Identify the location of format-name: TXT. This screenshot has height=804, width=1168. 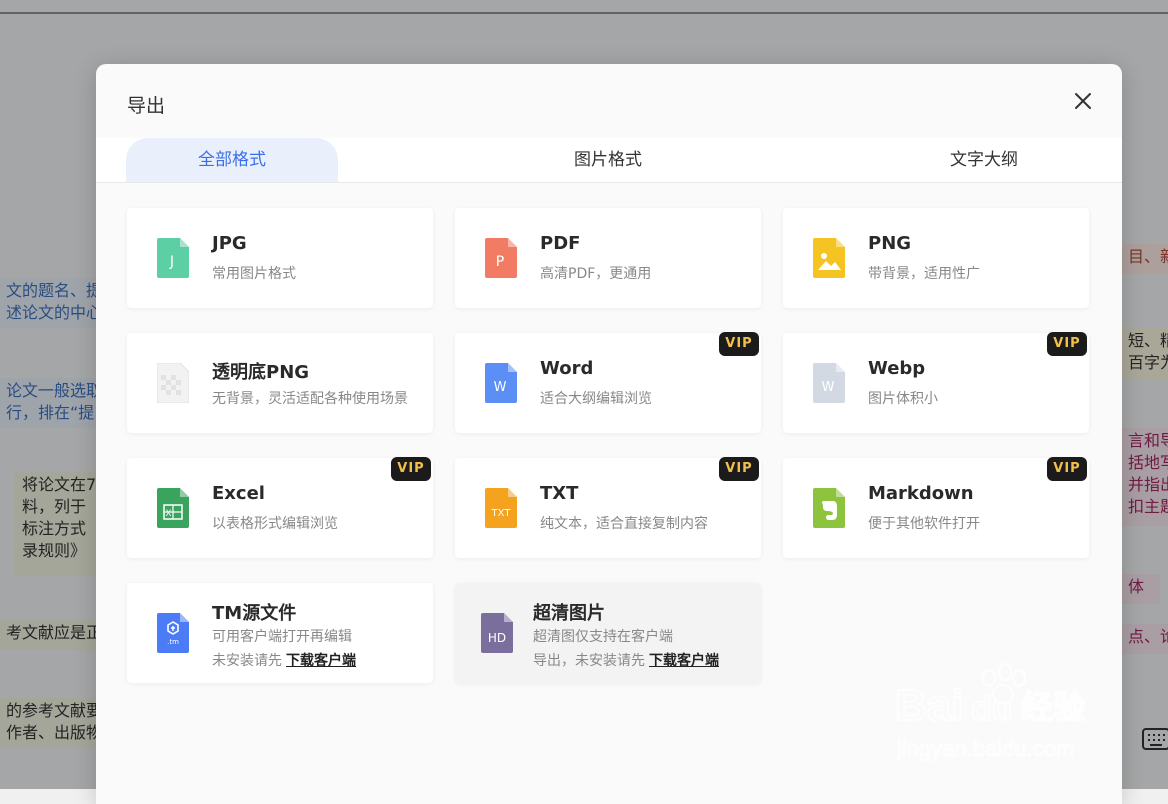
(559, 493).